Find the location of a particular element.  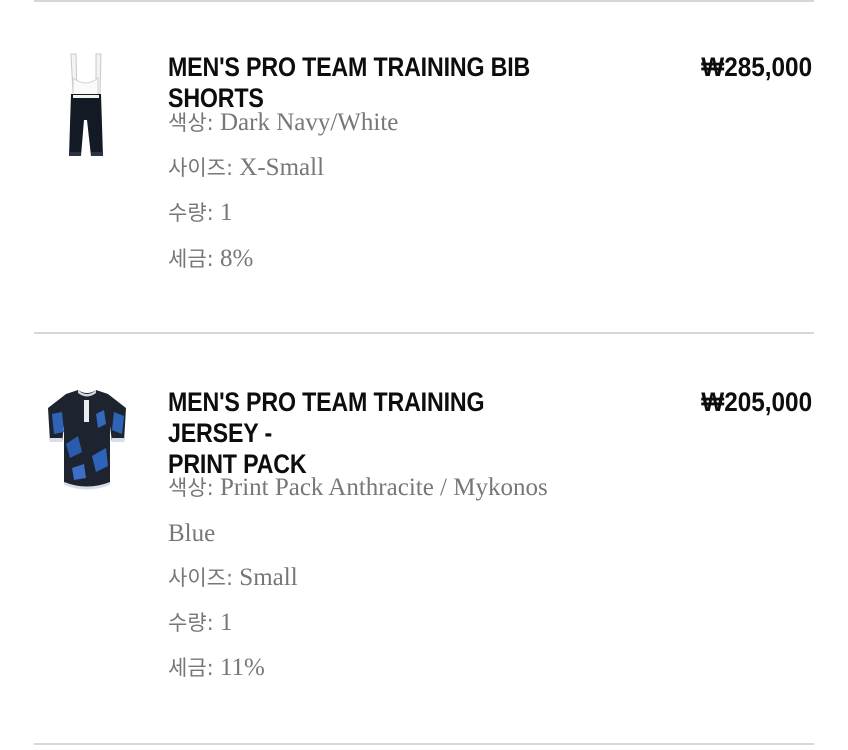

attribute-value: 8% is located at coordinates (236, 258).